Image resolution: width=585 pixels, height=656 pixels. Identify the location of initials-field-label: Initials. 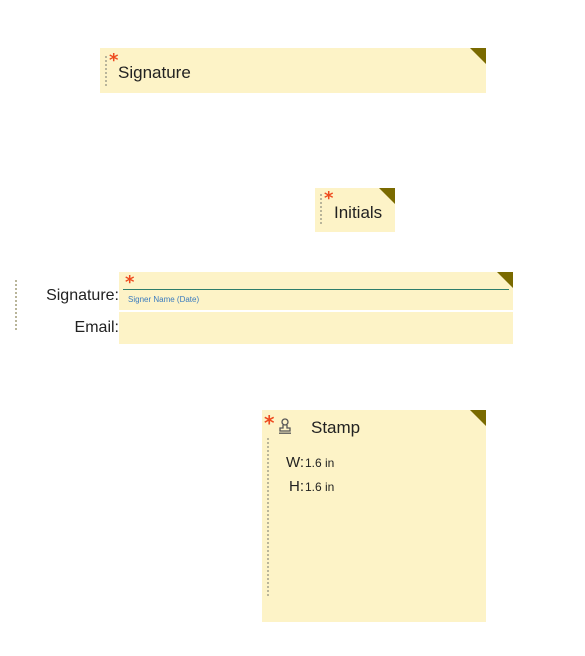
(358, 212).